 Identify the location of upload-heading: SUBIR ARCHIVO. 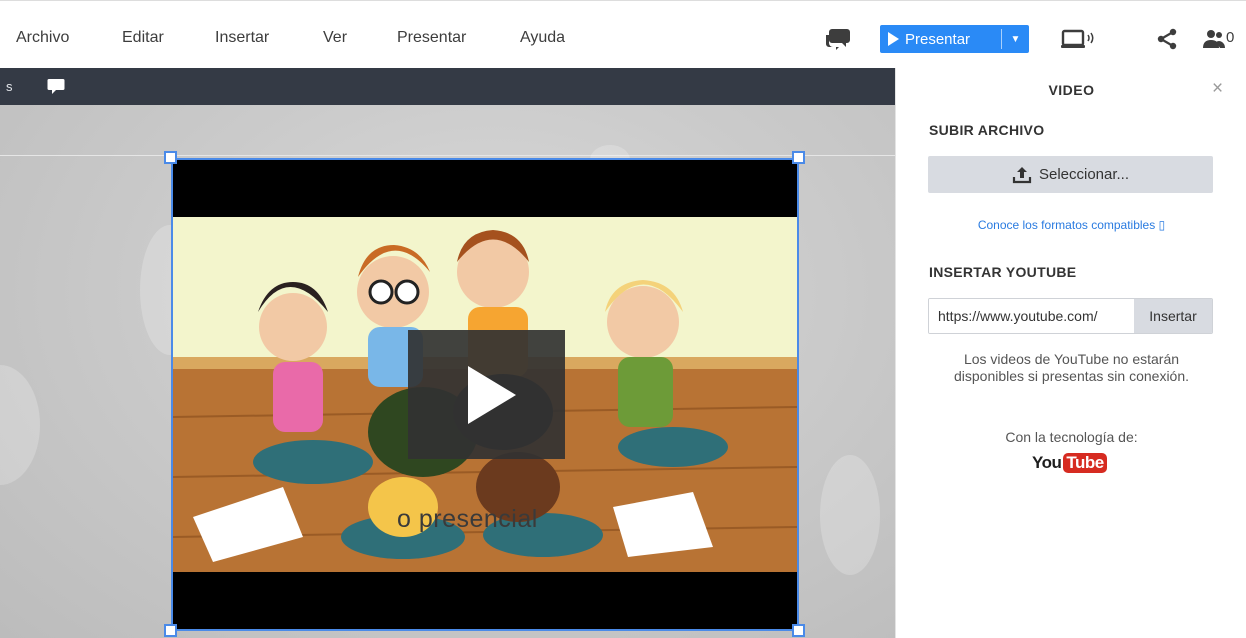
(987, 130).